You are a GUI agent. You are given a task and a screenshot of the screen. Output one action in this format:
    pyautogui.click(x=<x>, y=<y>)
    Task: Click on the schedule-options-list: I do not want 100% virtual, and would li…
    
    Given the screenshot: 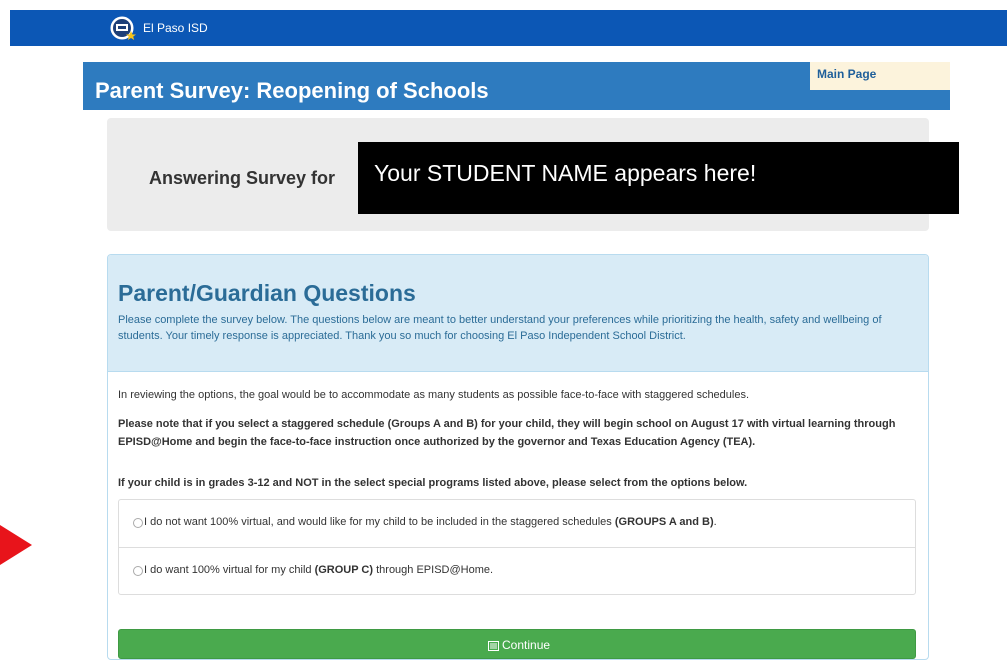 What is the action you would take?
    pyautogui.click(x=517, y=547)
    